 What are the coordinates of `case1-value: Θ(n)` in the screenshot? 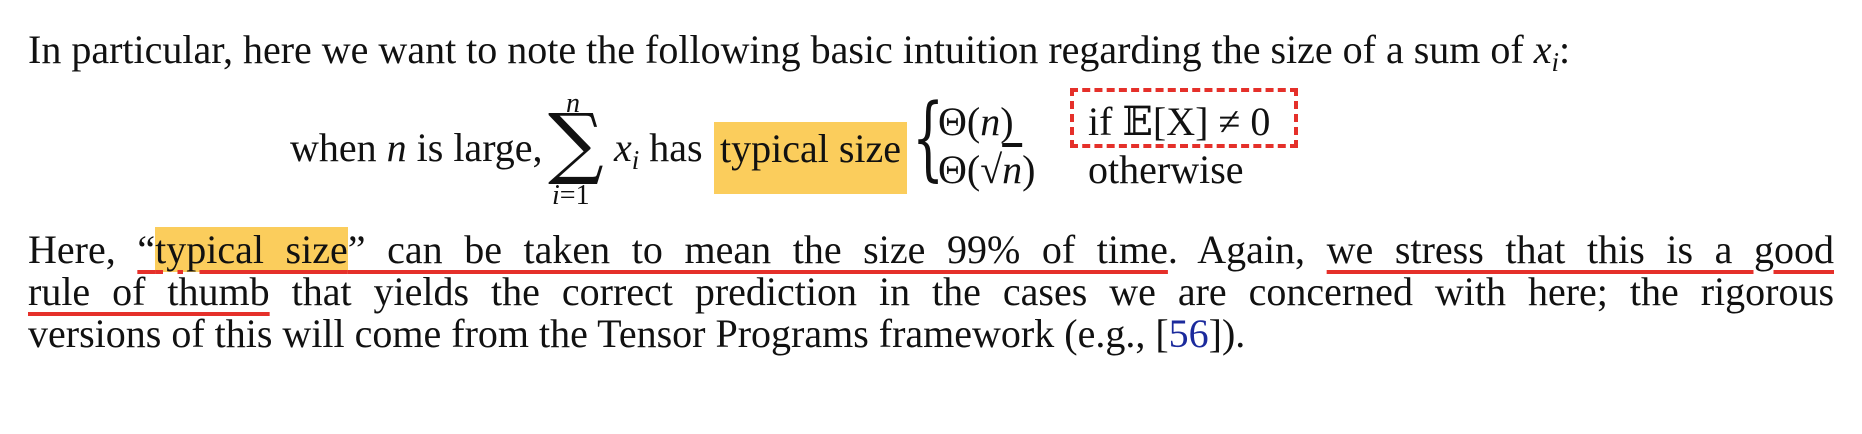 It's located at (976, 121).